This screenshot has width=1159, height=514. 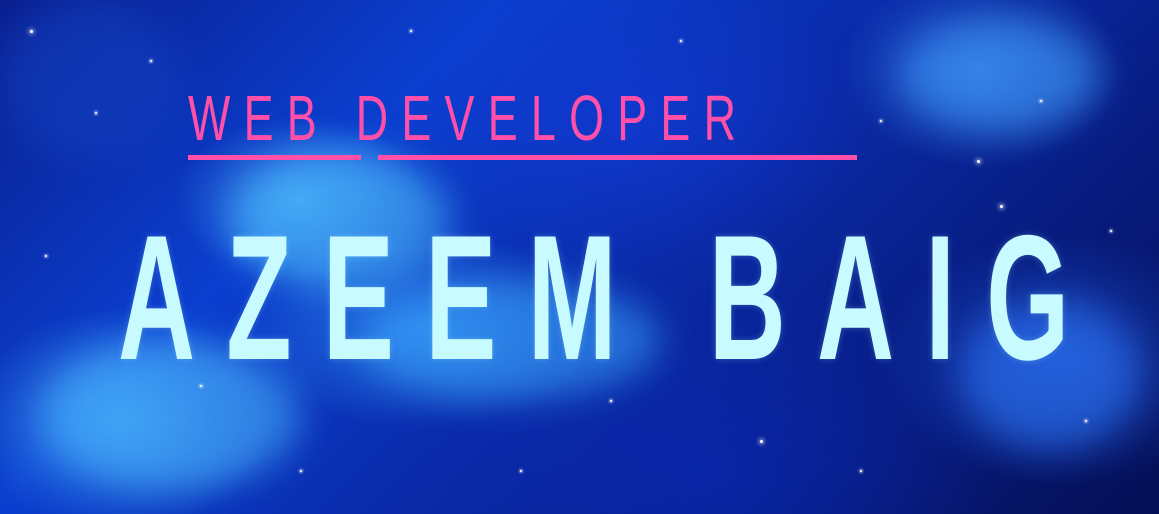 I want to click on subtitle: WEB DEVELOPER, so click(x=469, y=118).